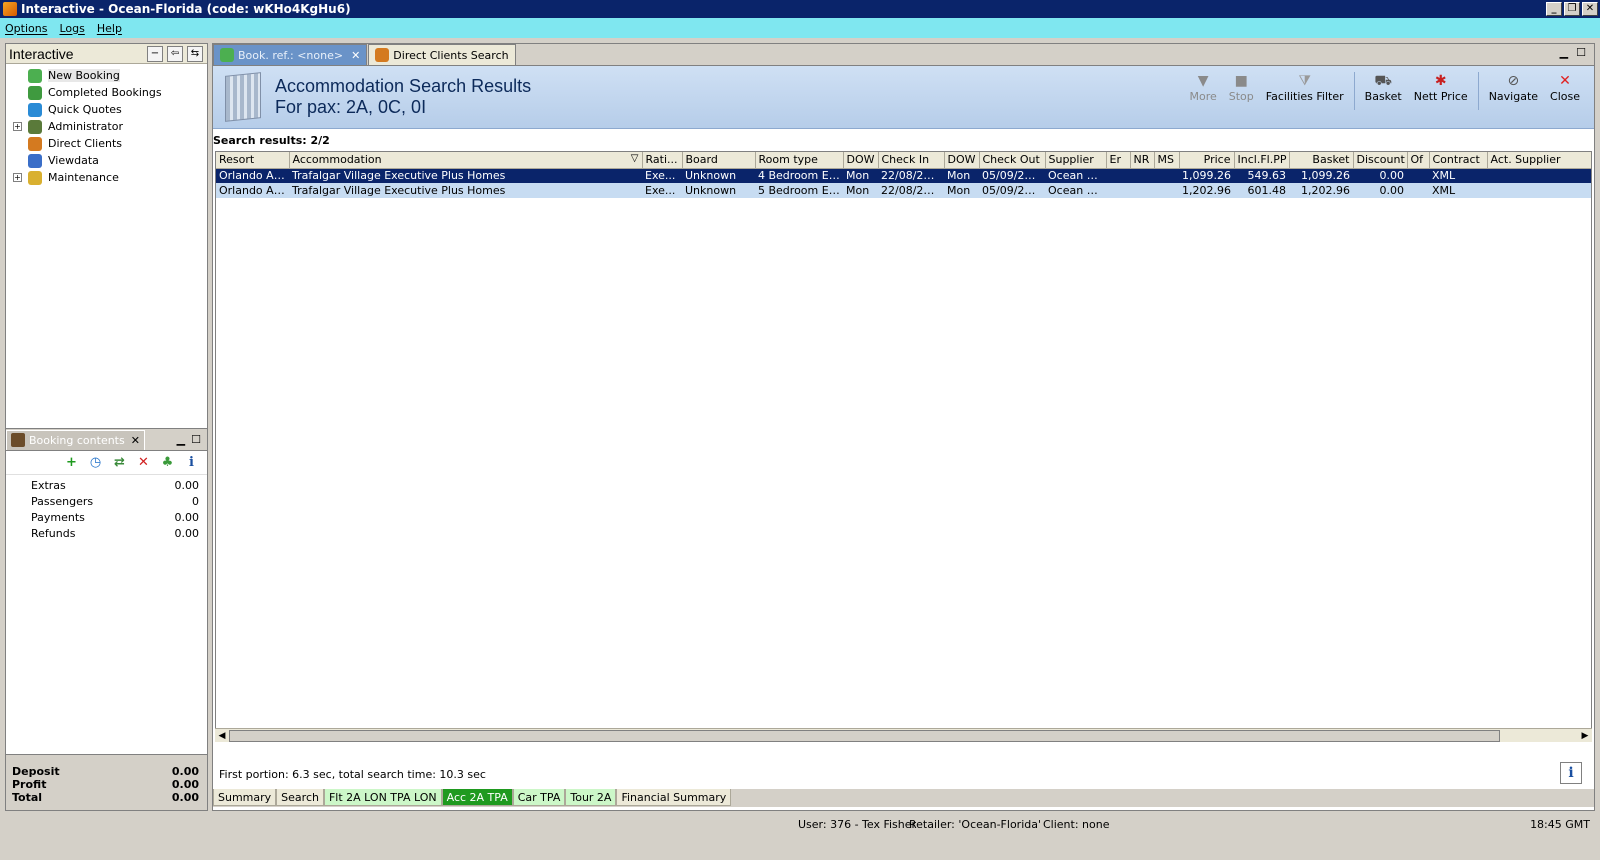  I want to click on nav-item-label: Quick Quotes, so click(85, 109).